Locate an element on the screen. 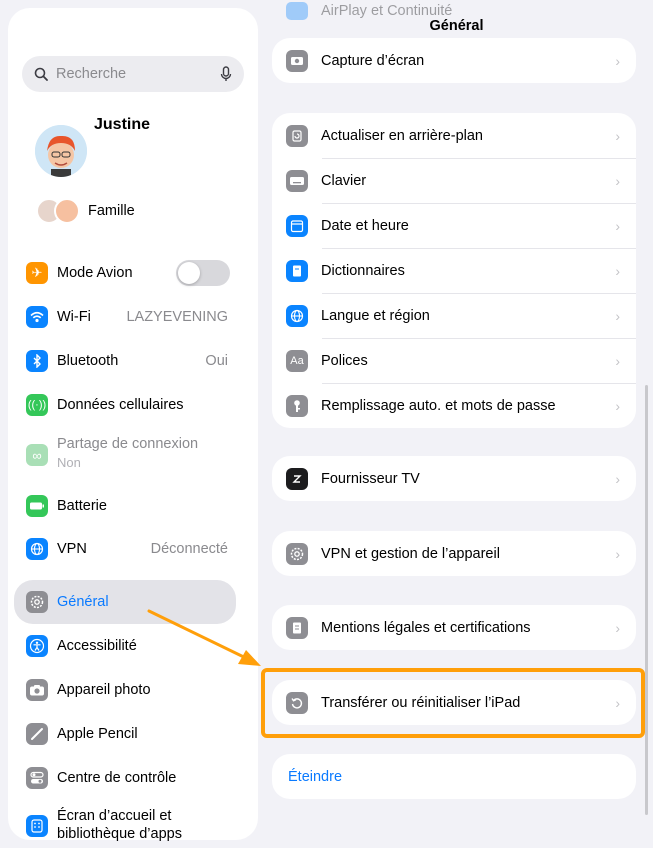  row-label: Capture d’écran is located at coordinates (373, 60).